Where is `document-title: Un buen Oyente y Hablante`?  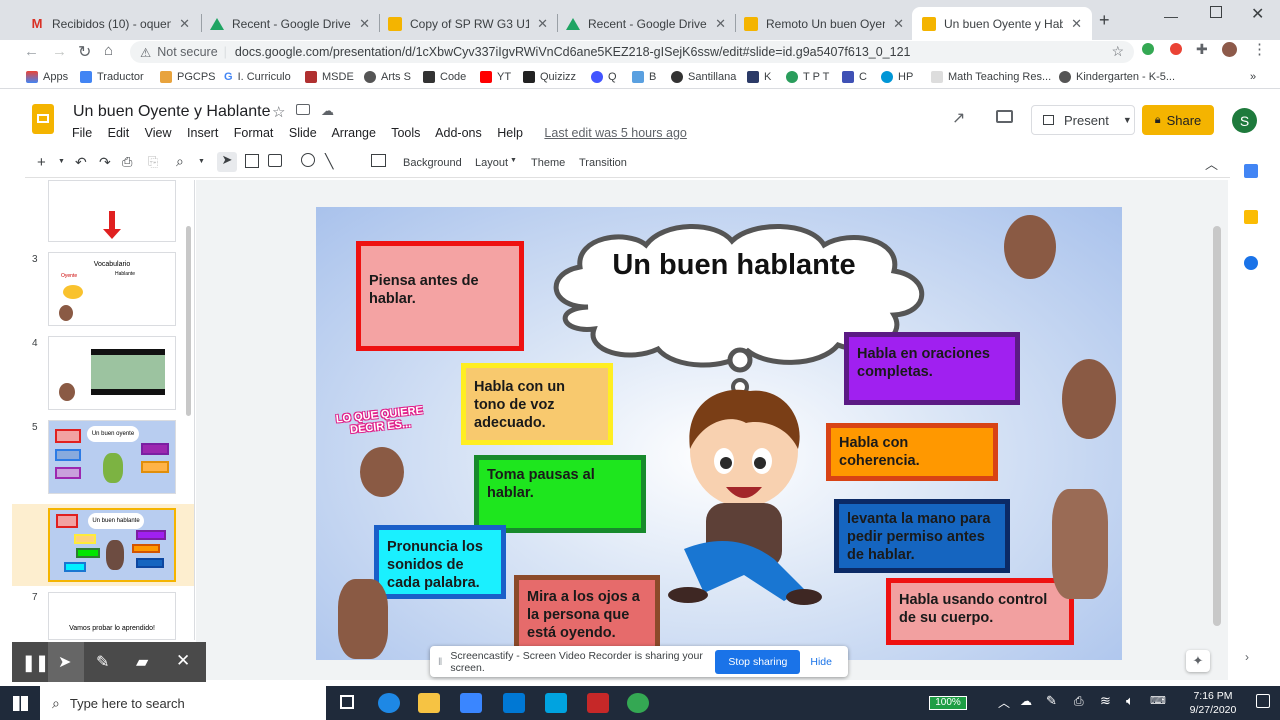 document-title: Un buen Oyente y Hablante is located at coordinates (171, 112).